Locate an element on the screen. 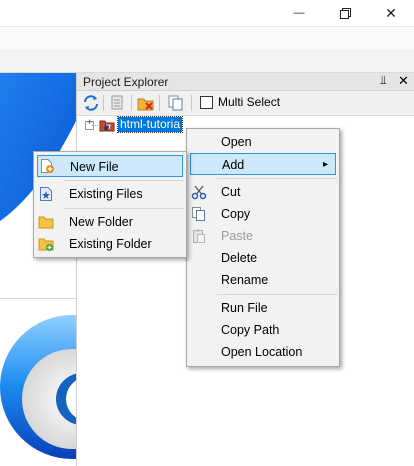 The width and height of the screenshot is (414, 466). restore-icon is located at coordinates (345, 13).